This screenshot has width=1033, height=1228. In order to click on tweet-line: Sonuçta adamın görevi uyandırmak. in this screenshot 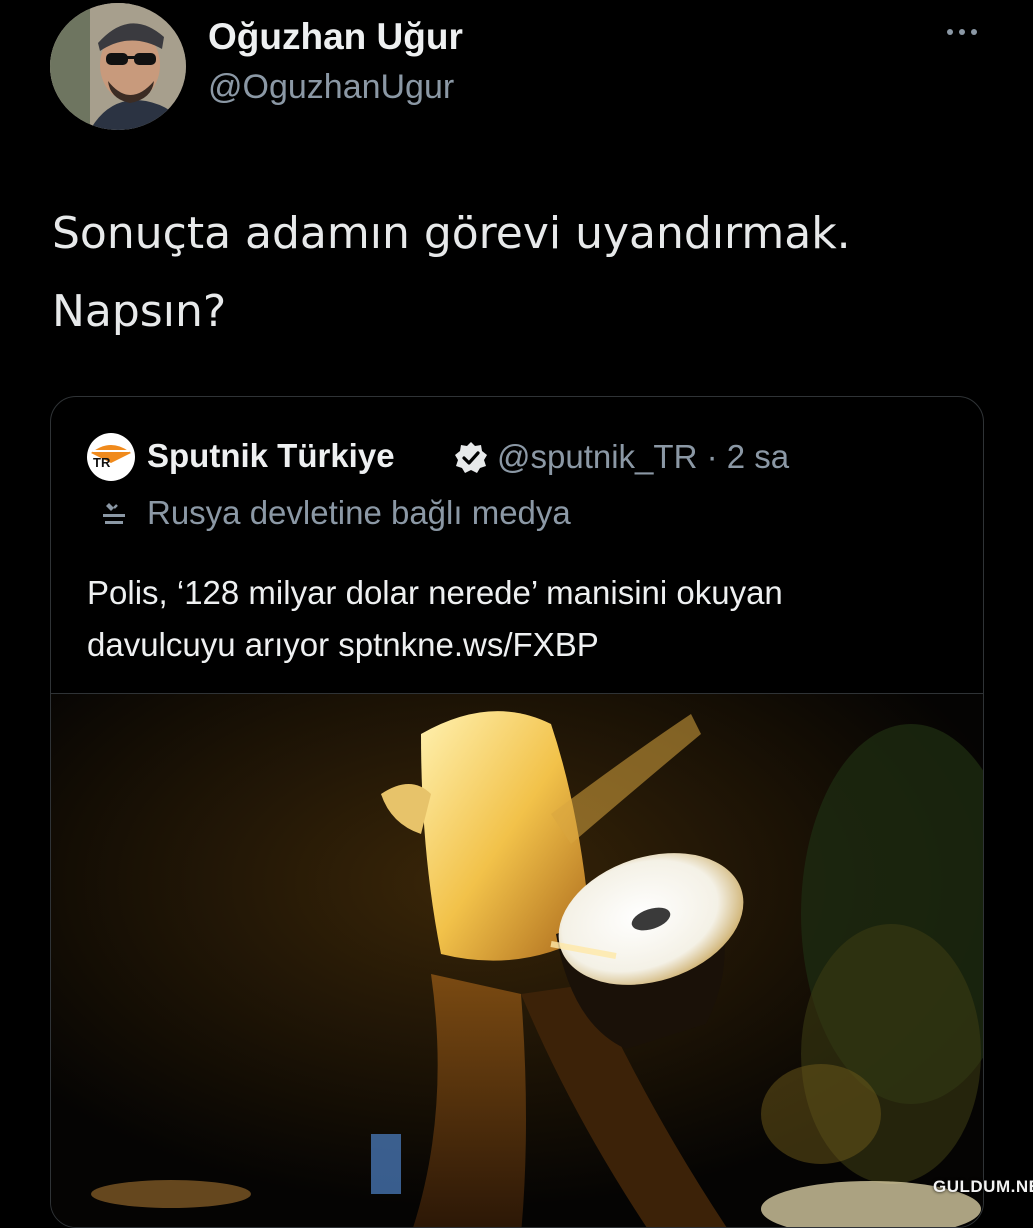, I will do `click(451, 233)`.